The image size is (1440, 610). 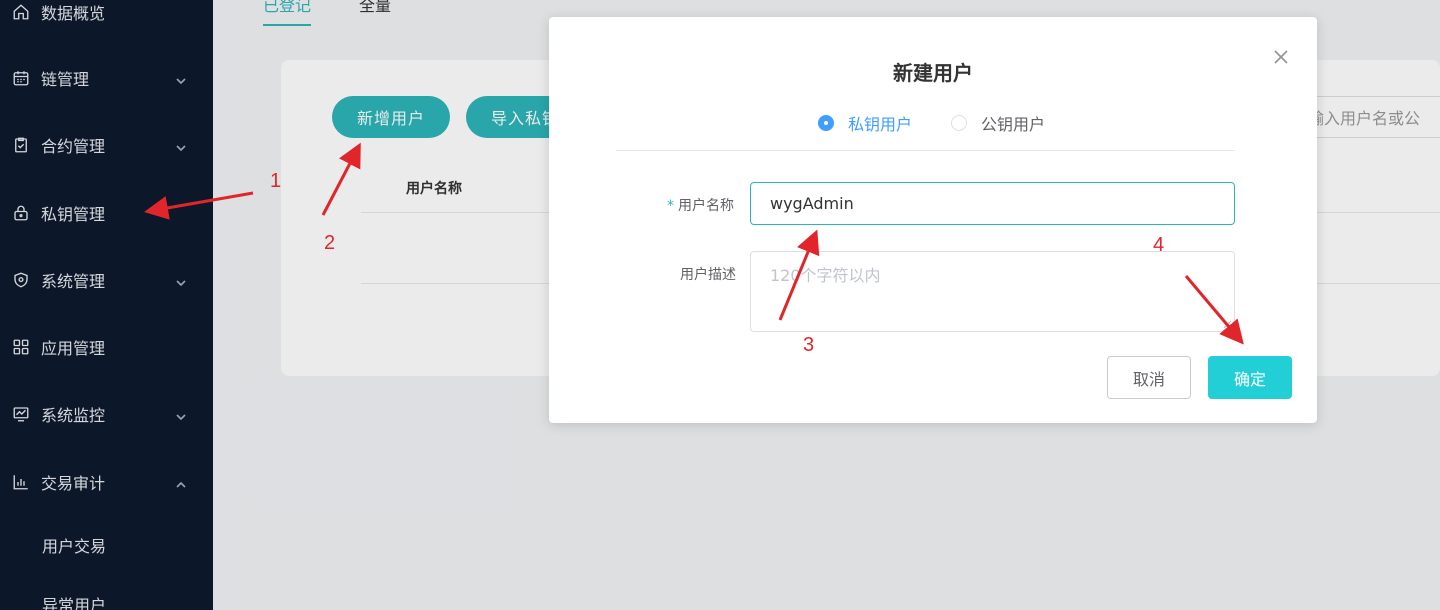 I want to click on description-textarea: 120个字符以内, so click(x=992, y=291).